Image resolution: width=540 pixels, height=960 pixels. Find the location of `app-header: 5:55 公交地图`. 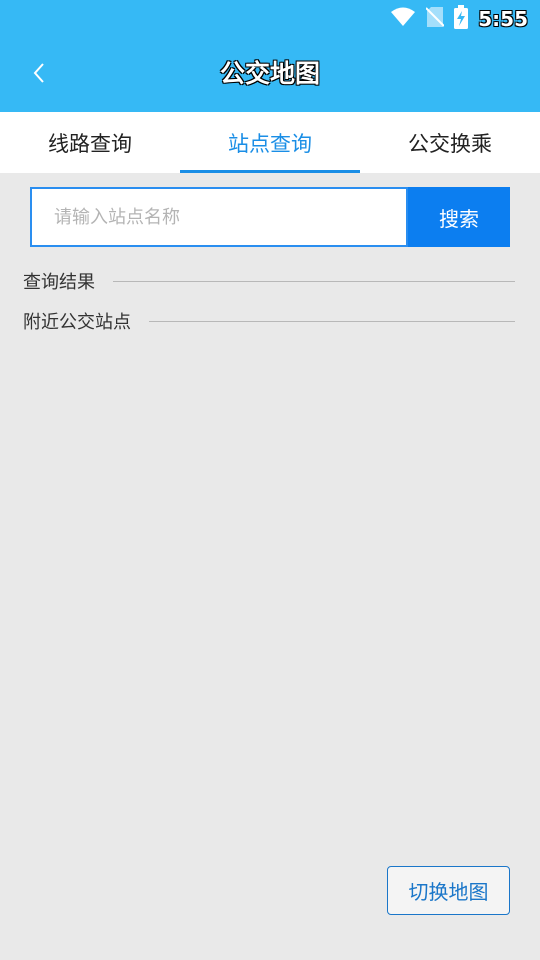

app-header: 5:55 公交地图 is located at coordinates (270, 56).